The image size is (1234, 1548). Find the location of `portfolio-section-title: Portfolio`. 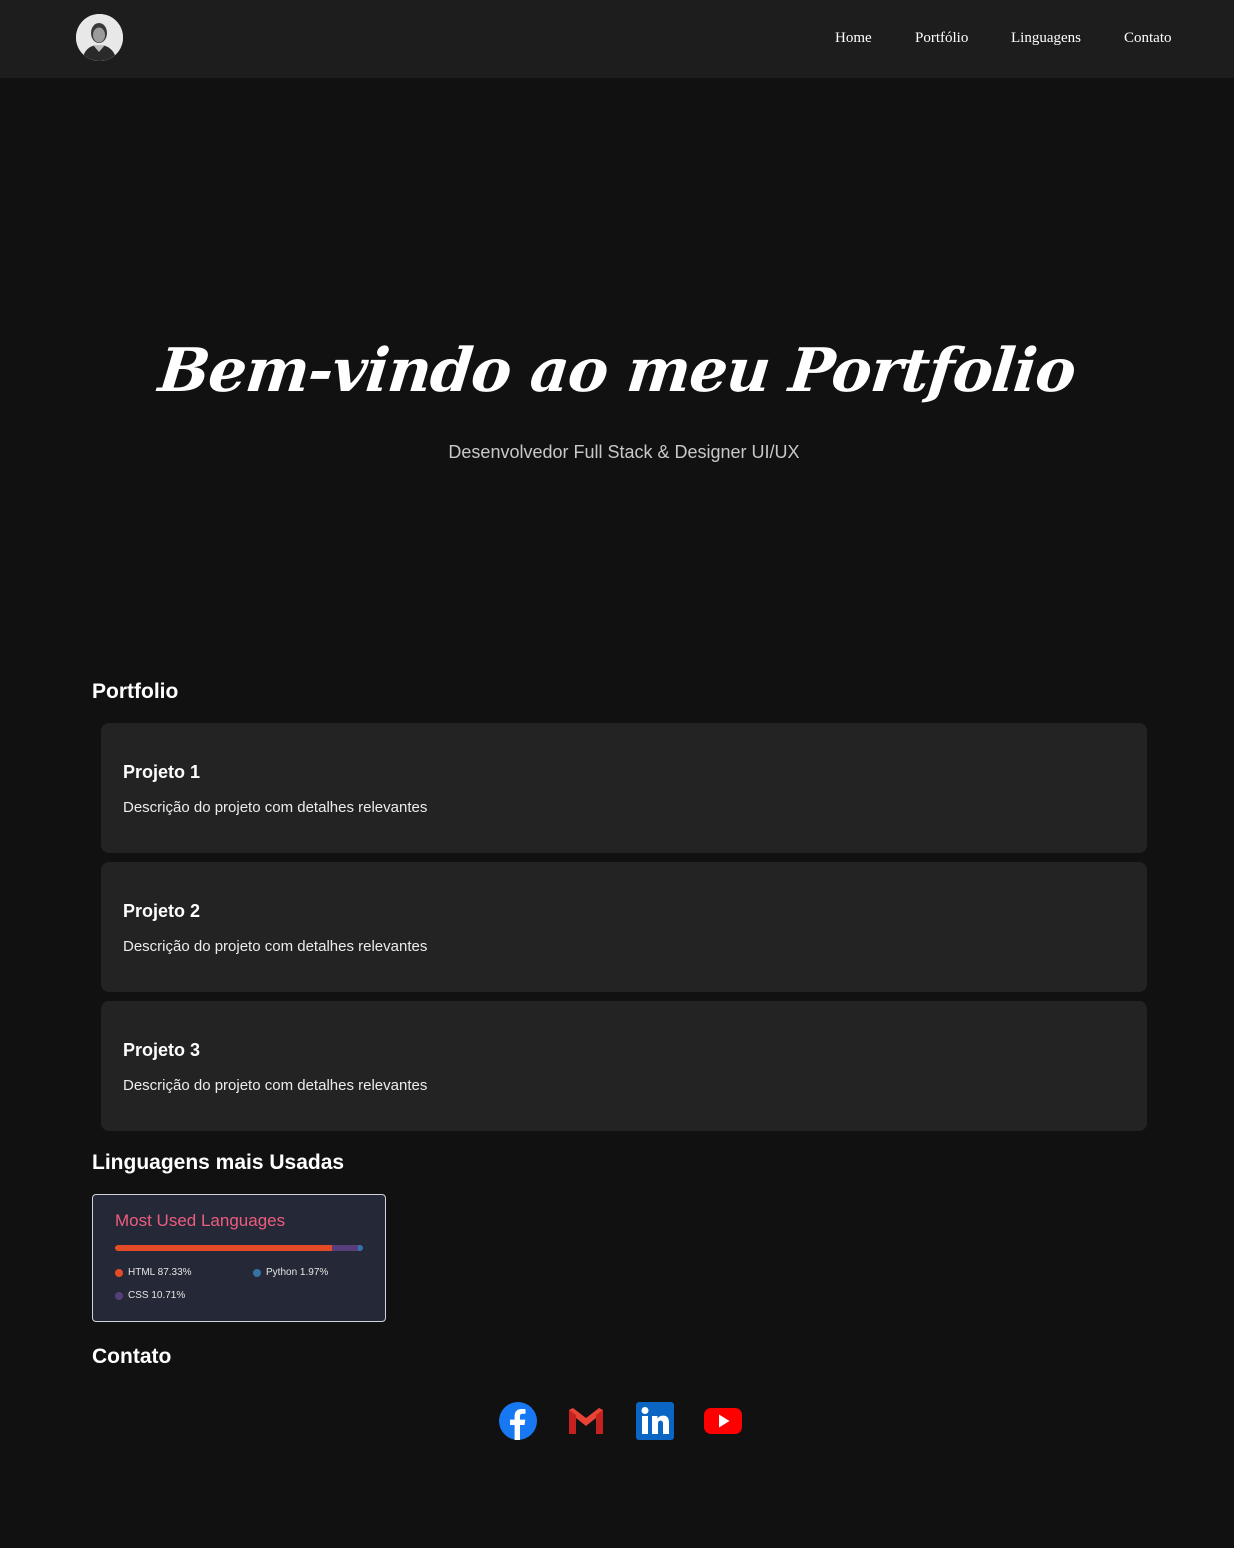

portfolio-section-title: Portfolio is located at coordinates (135, 691).